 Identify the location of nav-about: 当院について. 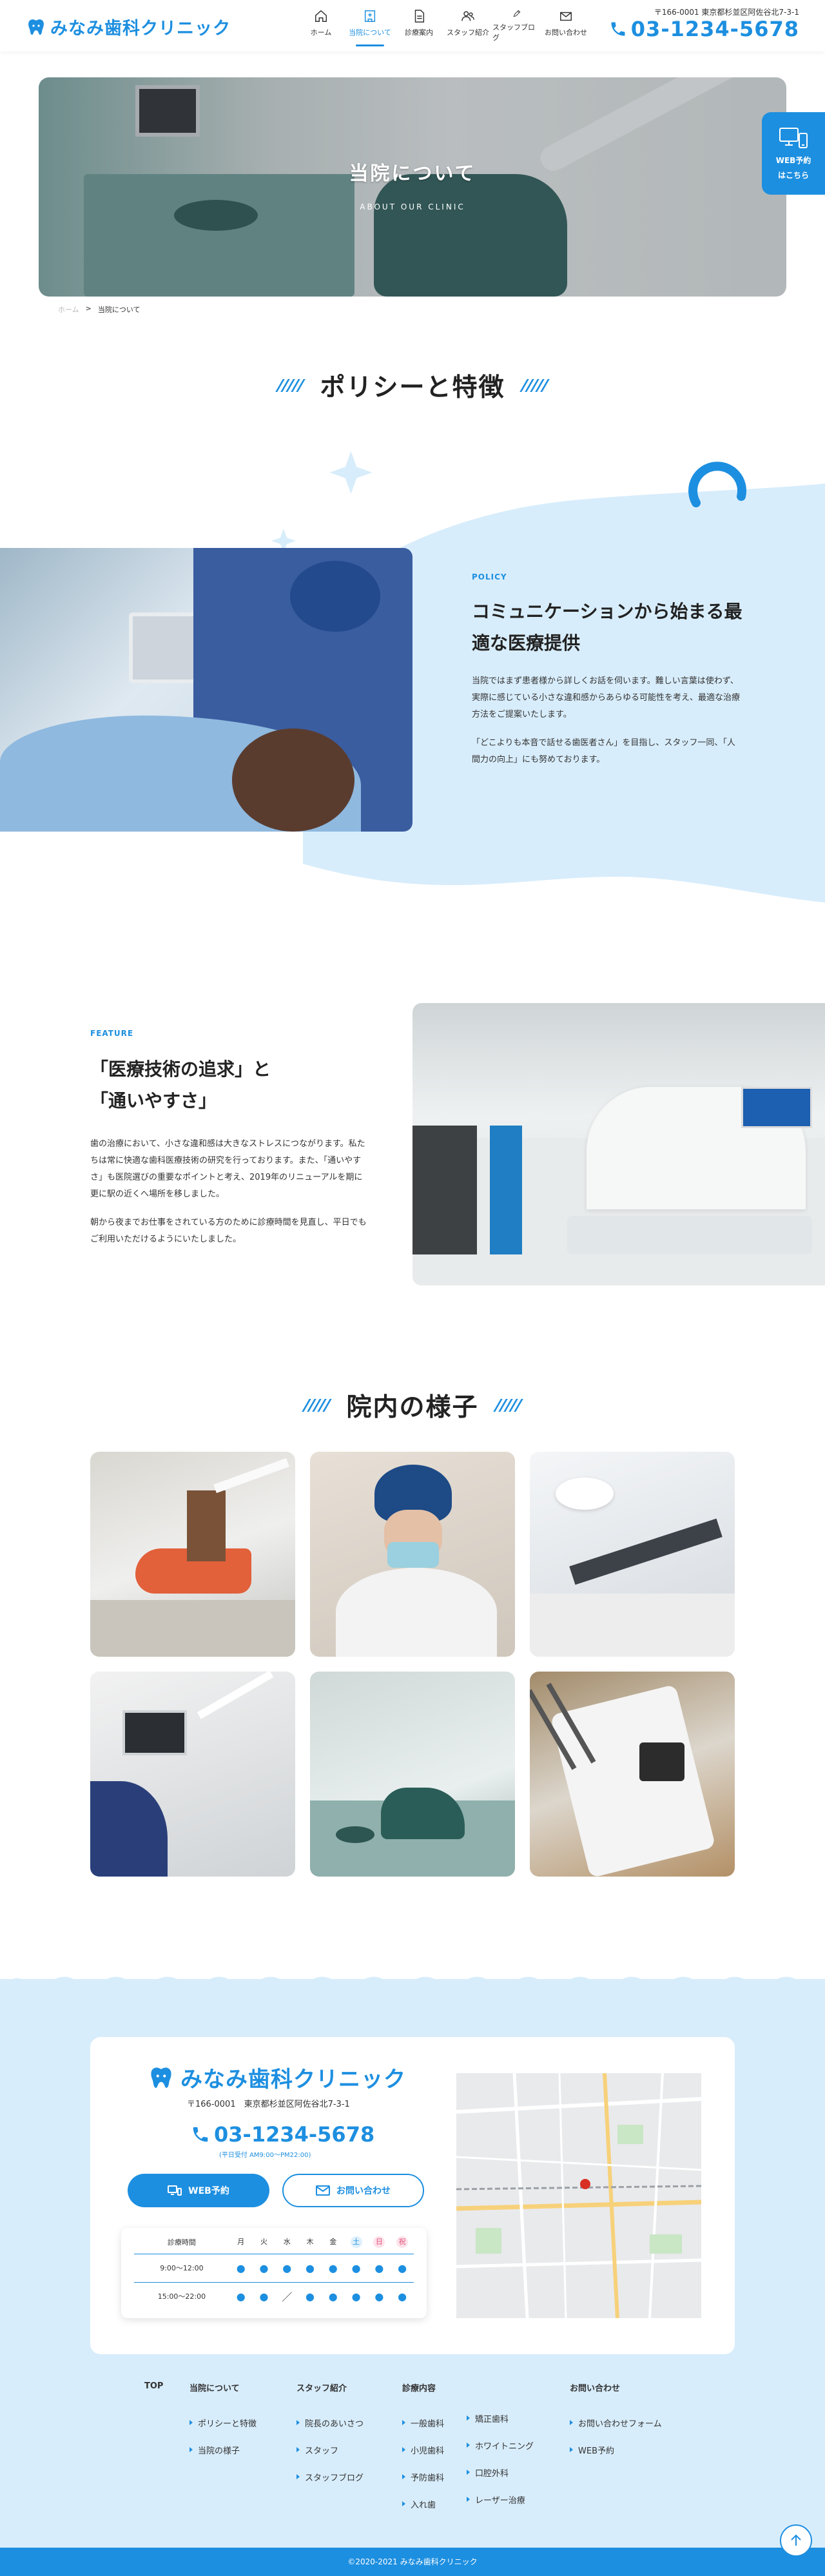
(369, 28).